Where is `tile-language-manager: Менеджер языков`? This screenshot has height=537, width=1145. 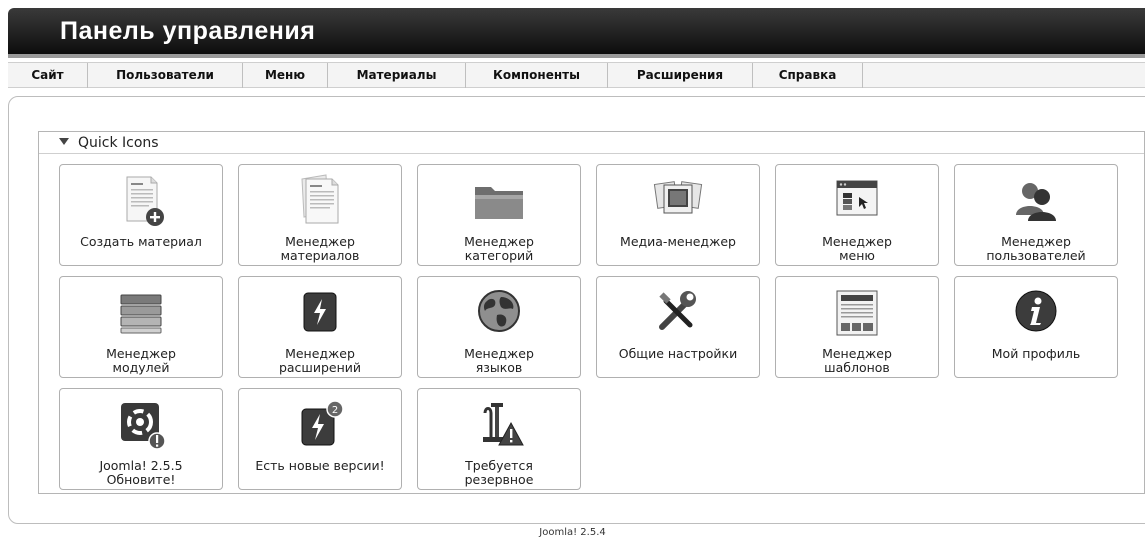 tile-language-manager: Менеджер языков is located at coordinates (499, 327).